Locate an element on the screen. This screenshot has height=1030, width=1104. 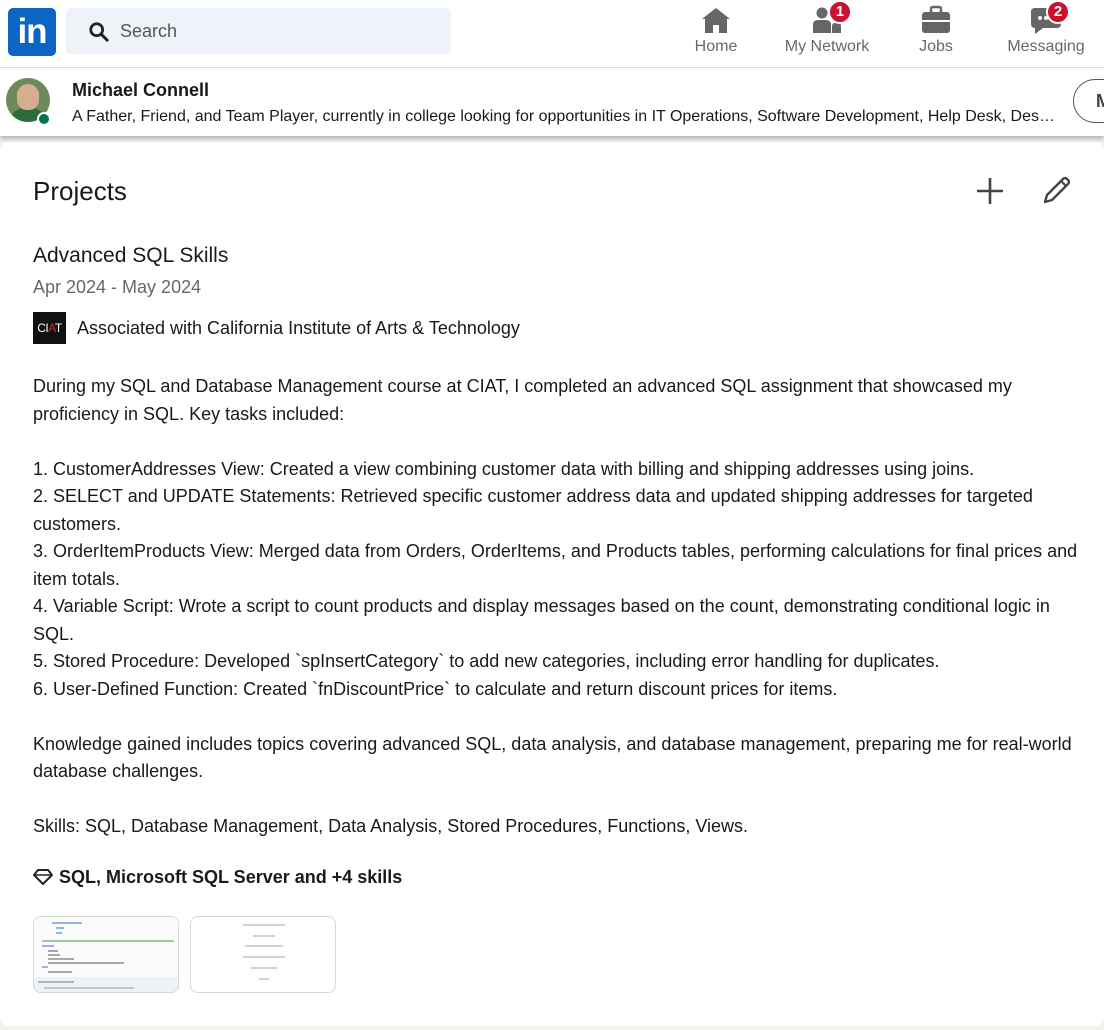
project-dates: Apr 2024 - May 2024 is located at coordinates (117, 287).